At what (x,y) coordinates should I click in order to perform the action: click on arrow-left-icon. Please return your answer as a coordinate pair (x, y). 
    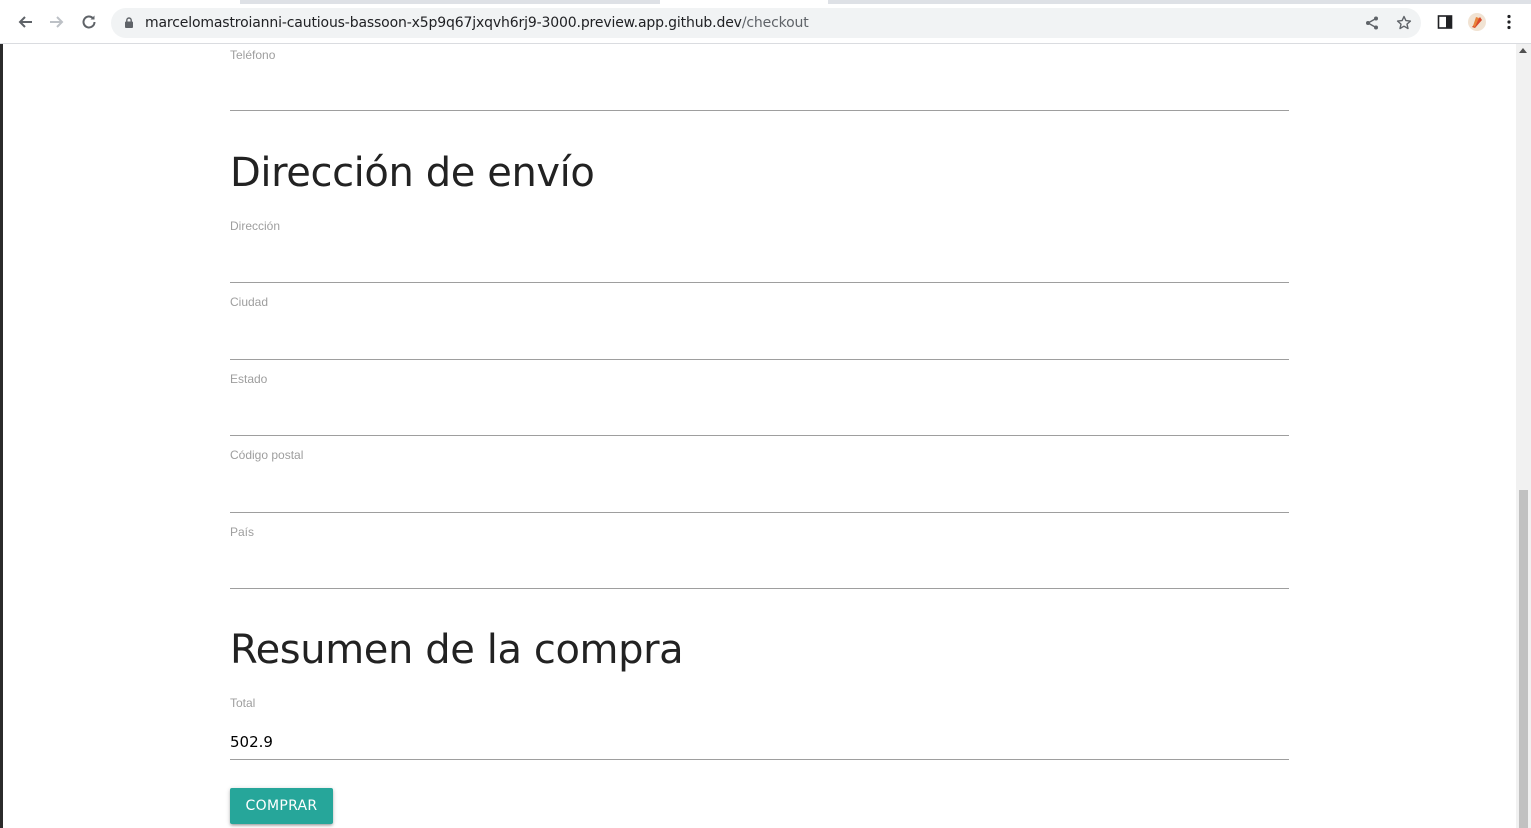
    Looking at the image, I should click on (25, 22).